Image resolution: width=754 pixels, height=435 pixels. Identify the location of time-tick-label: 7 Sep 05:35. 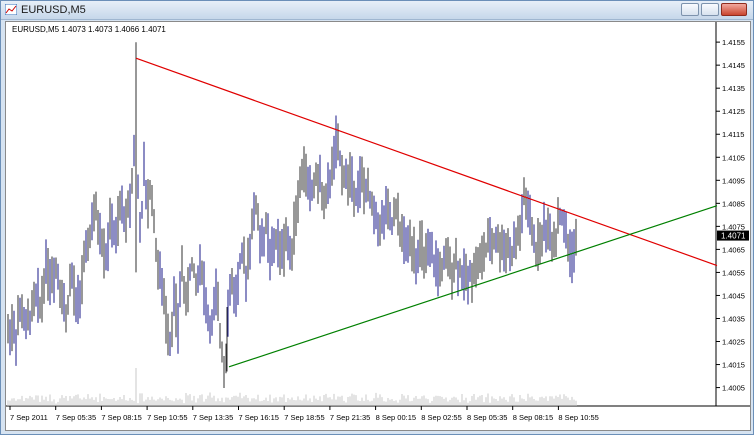
(76, 417).